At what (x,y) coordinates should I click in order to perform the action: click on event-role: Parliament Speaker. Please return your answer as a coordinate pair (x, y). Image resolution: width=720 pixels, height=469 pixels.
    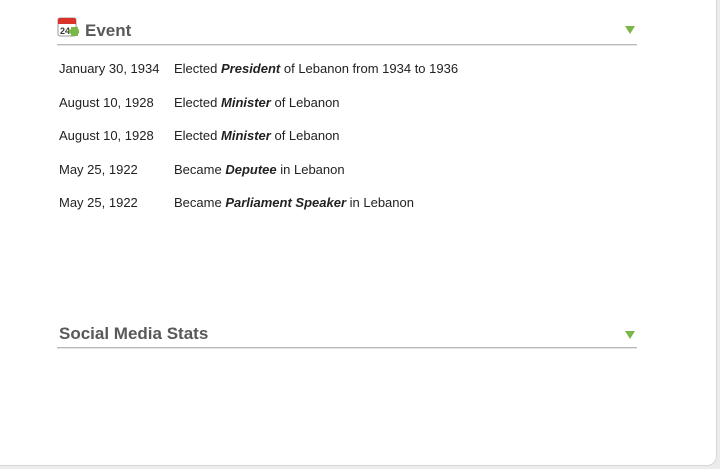
    Looking at the image, I should click on (286, 203).